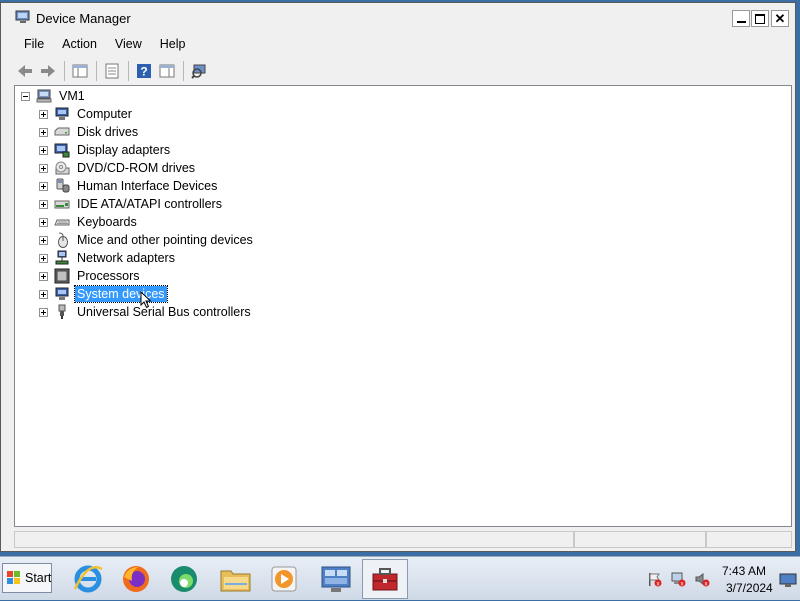 Image resolution: width=800 pixels, height=601 pixels. Describe the element at coordinates (54, 96) in the screenshot. I see `tree-root: VM1` at that location.